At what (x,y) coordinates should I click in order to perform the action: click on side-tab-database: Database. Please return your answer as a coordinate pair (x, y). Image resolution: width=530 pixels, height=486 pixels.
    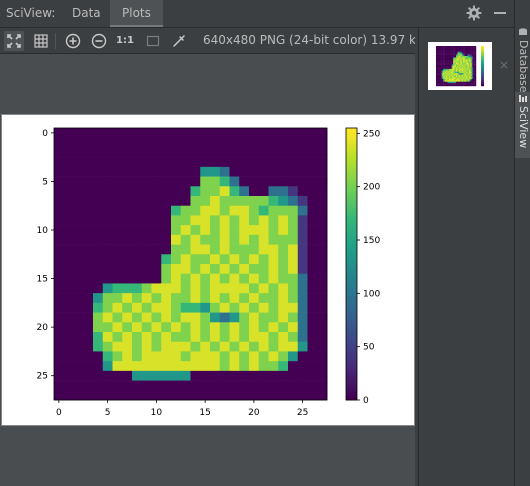
    Looking at the image, I should click on (522, 59).